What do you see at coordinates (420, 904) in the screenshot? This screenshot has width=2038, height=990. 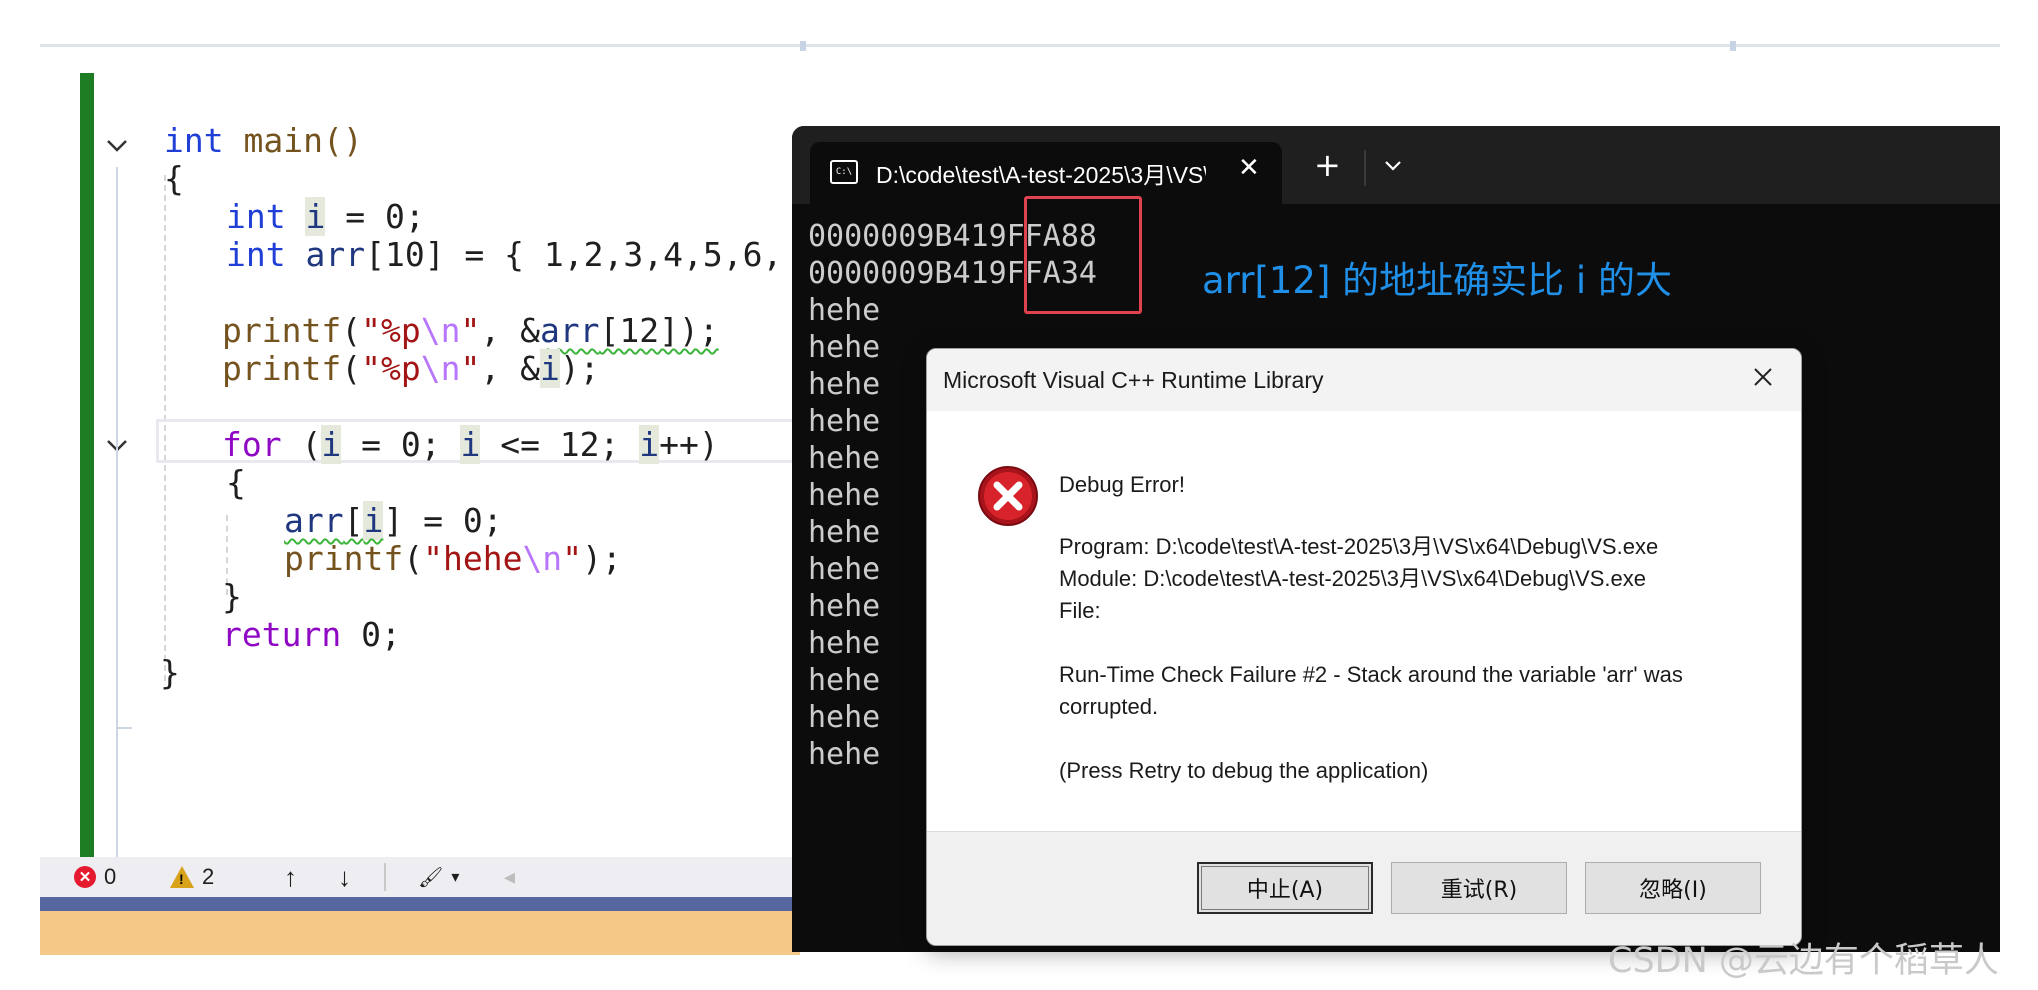 I see `scrollbar-strip` at bounding box center [420, 904].